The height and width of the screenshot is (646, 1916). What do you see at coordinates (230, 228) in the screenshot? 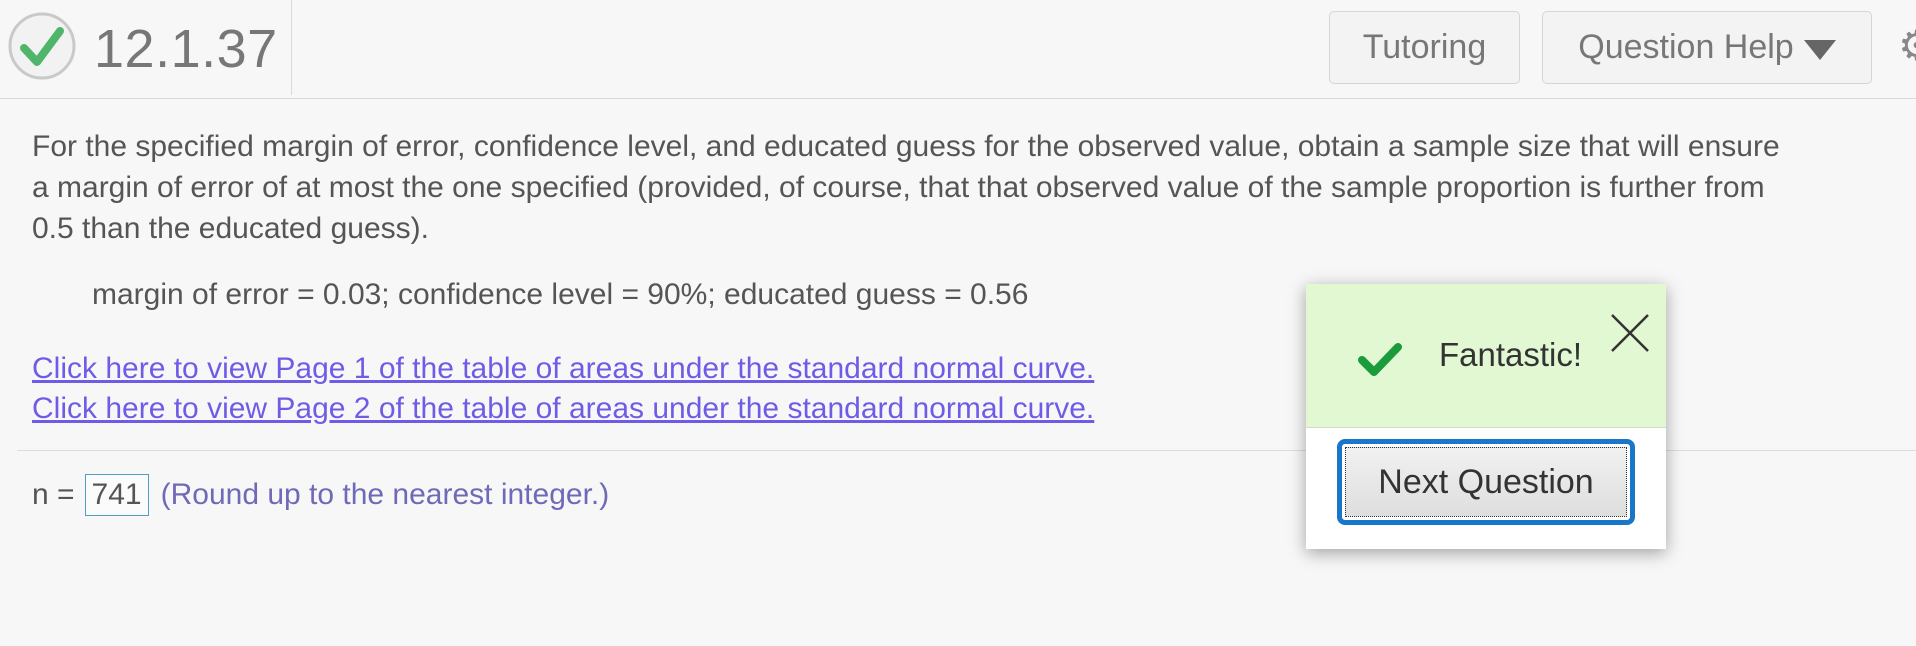
I see `problem-line: 0.5 than the educated guess).` at bounding box center [230, 228].